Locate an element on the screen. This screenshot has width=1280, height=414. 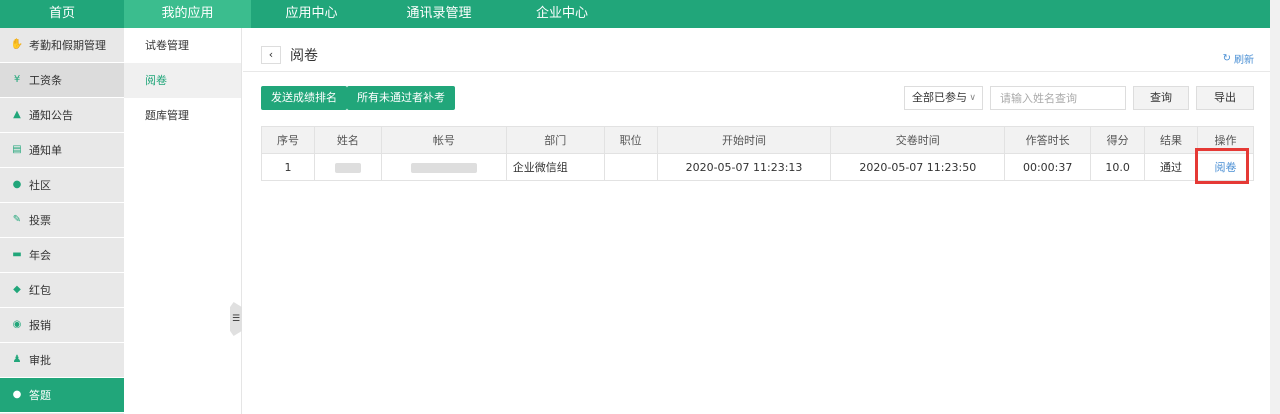
col-header: 操作 is located at coordinates (1225, 140).